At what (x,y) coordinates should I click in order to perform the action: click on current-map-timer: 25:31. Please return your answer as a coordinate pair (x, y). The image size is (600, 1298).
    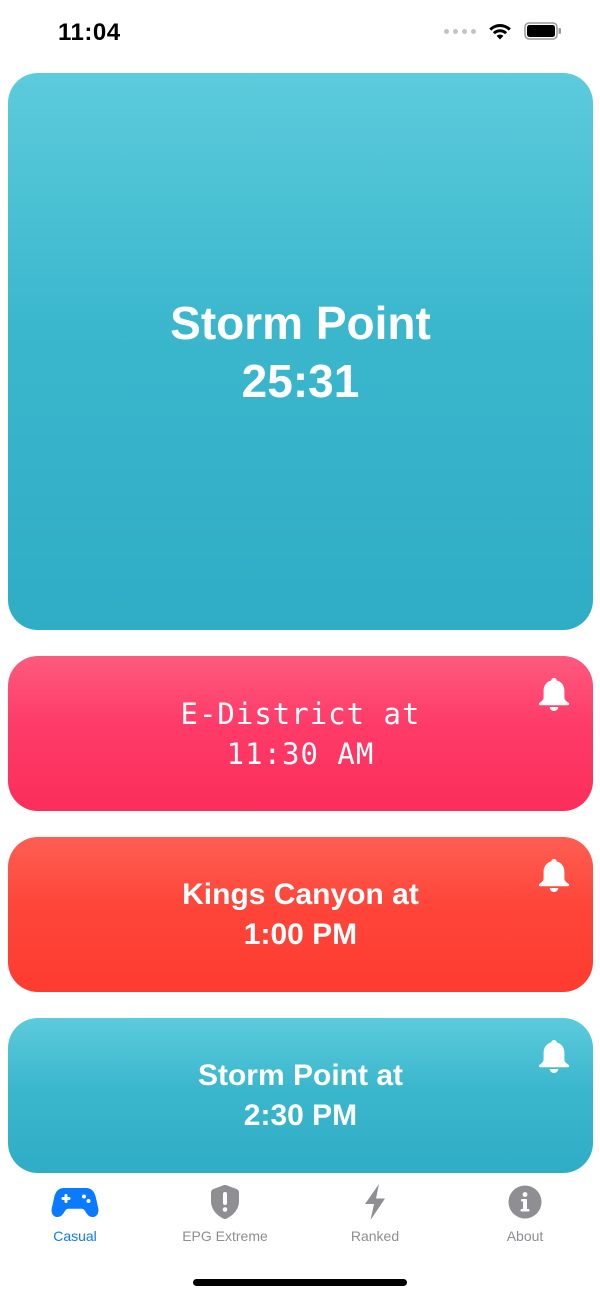
    Looking at the image, I should click on (300, 380).